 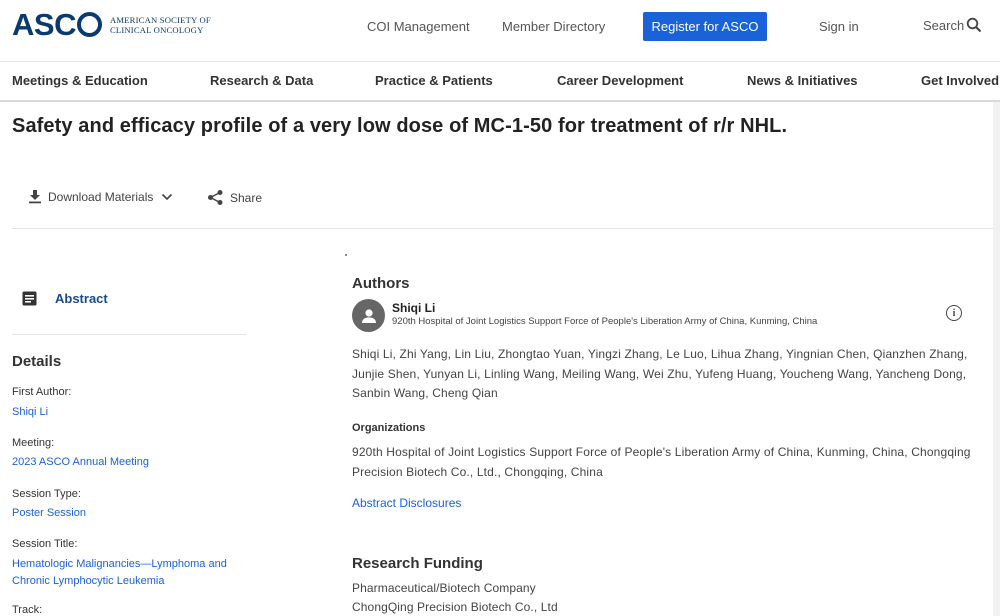 I want to click on nav-get-involved: Get Involved, so click(x=960, y=80).